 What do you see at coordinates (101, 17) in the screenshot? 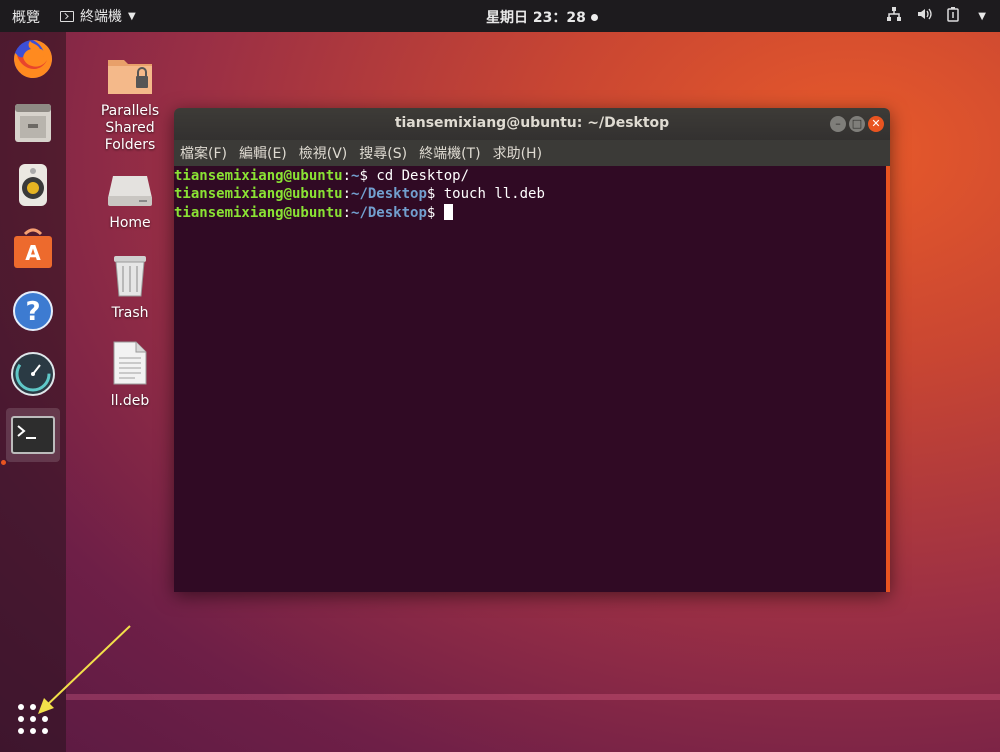
I see `app-menu-label: 終端機` at bounding box center [101, 17].